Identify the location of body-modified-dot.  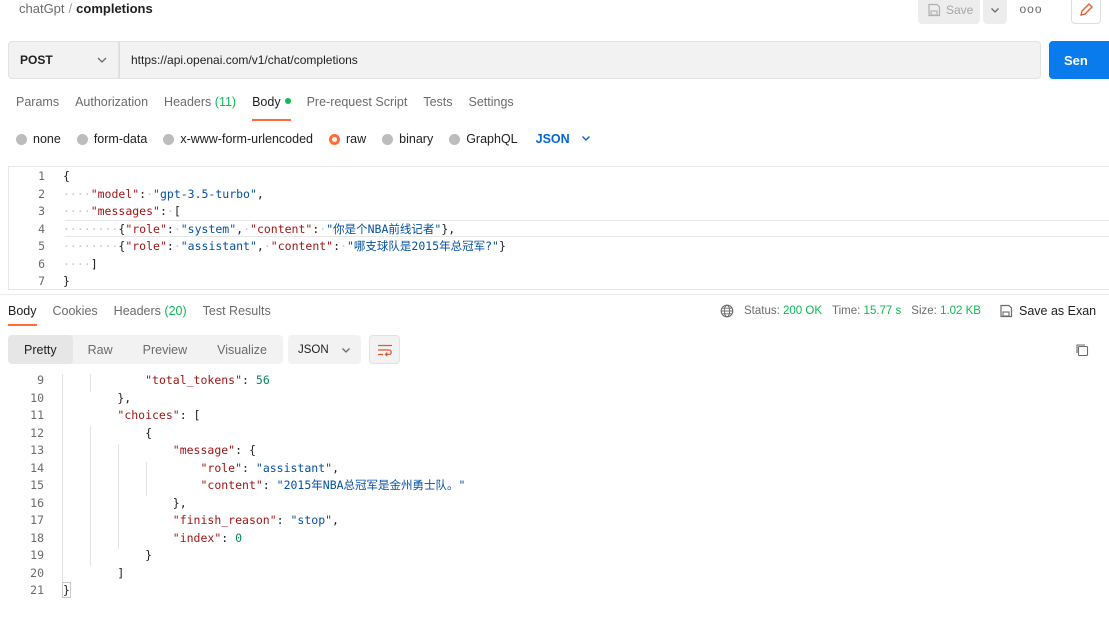
(287, 101).